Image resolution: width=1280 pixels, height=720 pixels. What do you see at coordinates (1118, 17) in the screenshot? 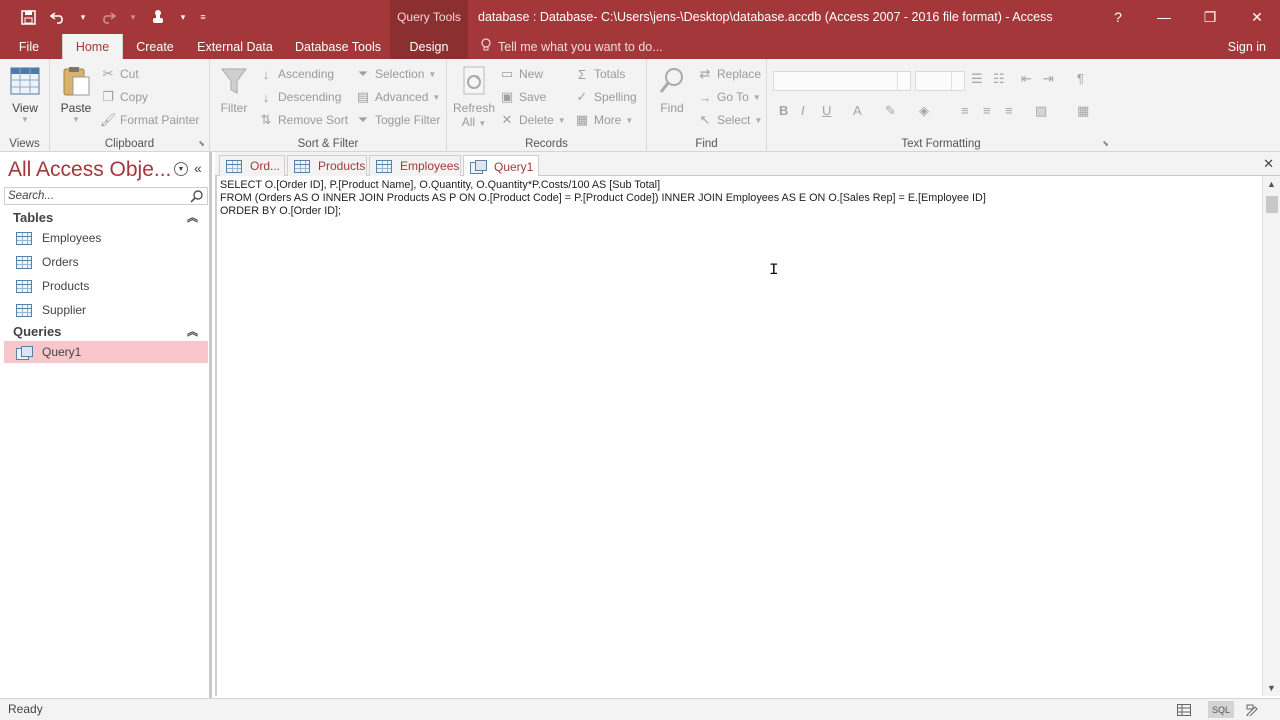
I see `help-button: ?` at bounding box center [1118, 17].